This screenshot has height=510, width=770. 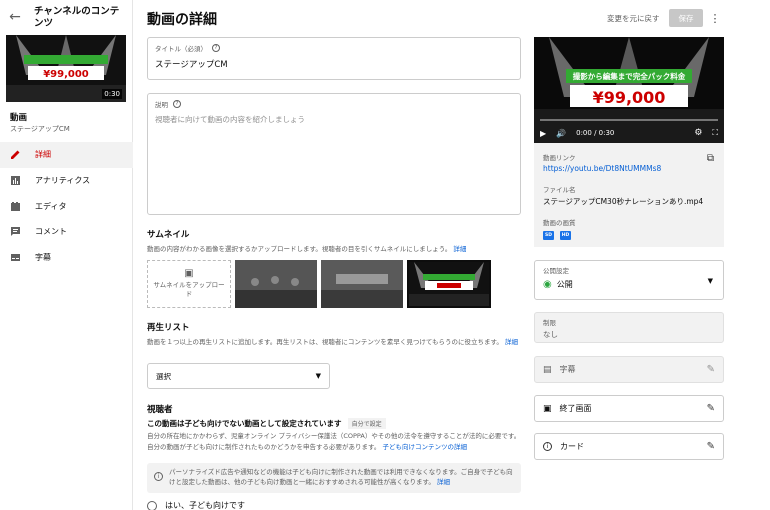 I want to click on video-thumbnail: ¥99,000 0:30, so click(x=66, y=68).